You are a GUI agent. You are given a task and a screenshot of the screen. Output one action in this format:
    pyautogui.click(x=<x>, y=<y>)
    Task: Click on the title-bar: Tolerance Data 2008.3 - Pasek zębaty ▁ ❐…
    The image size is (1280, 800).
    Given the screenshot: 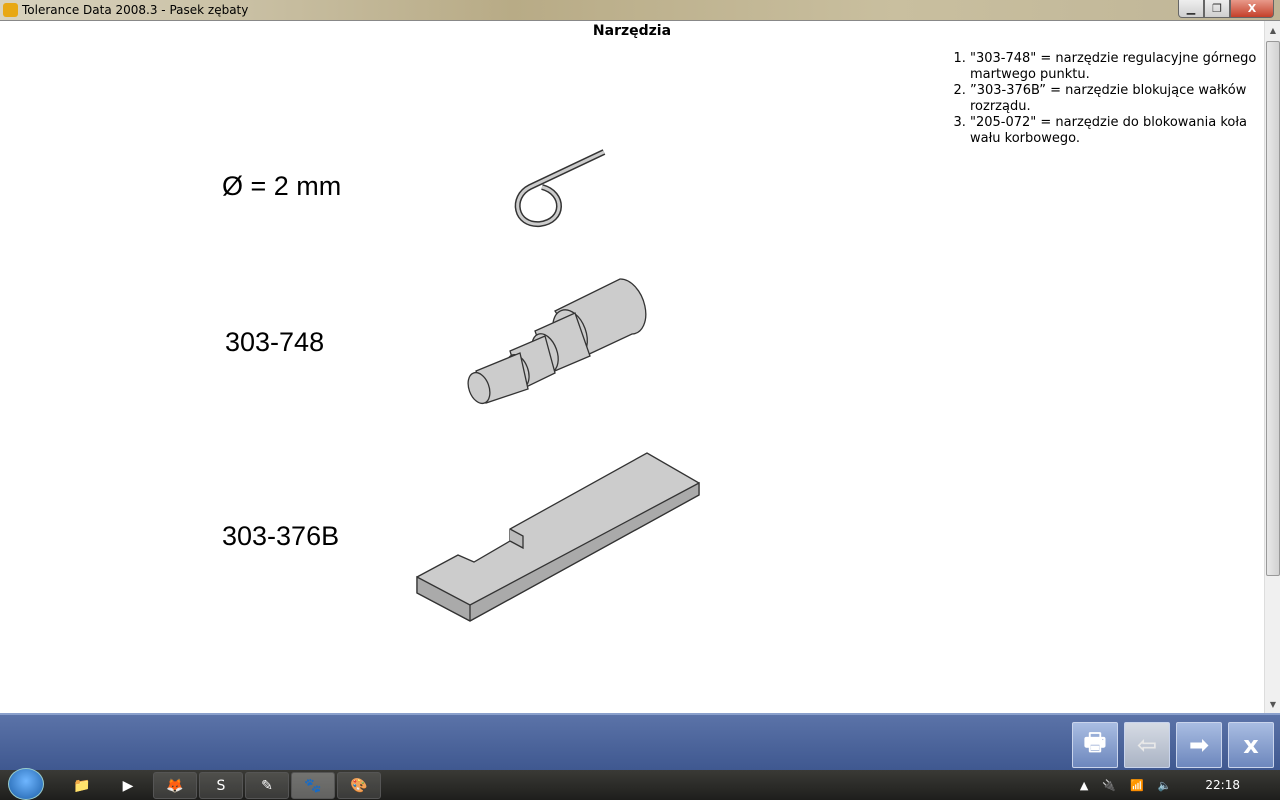 What is the action you would take?
    pyautogui.click(x=640, y=10)
    